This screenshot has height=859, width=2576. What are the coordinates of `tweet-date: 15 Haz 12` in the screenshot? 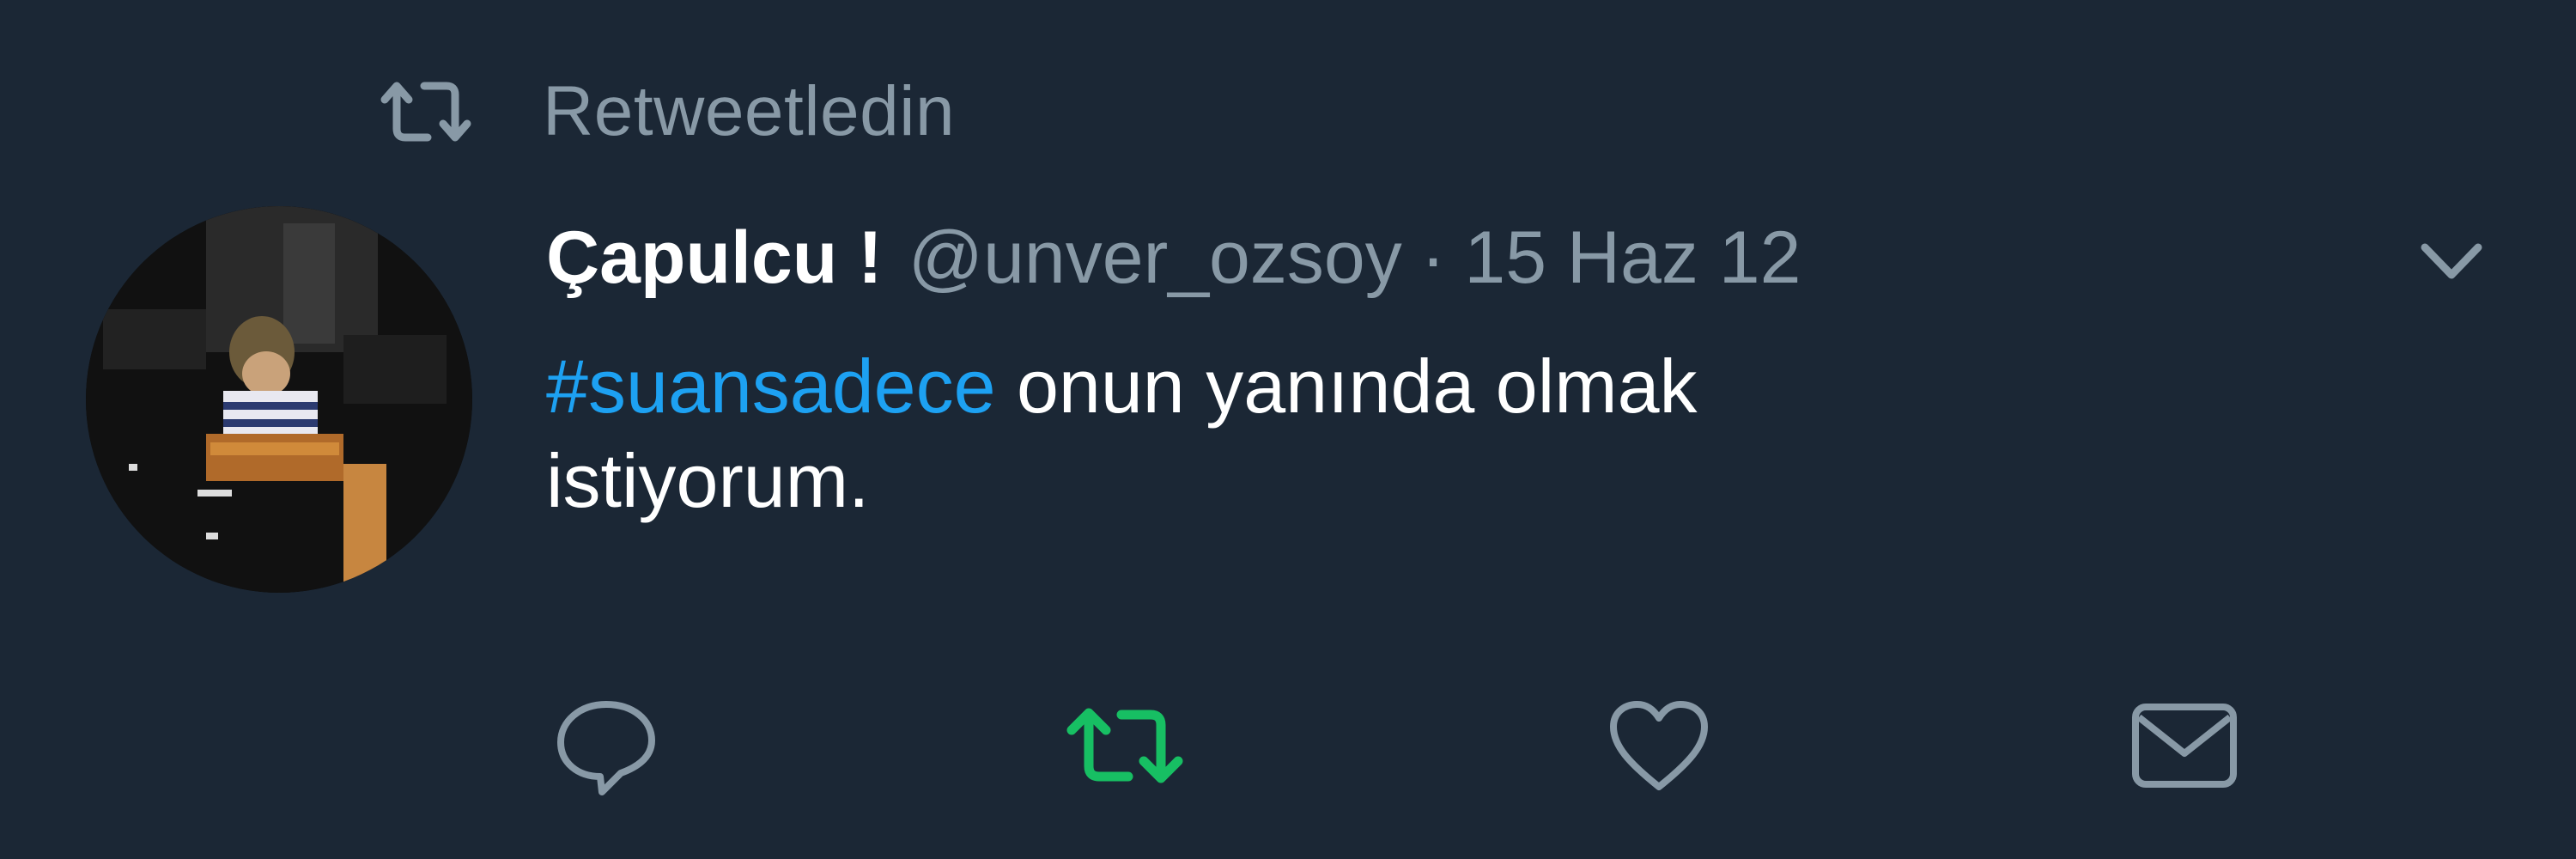 It's located at (1632, 258).